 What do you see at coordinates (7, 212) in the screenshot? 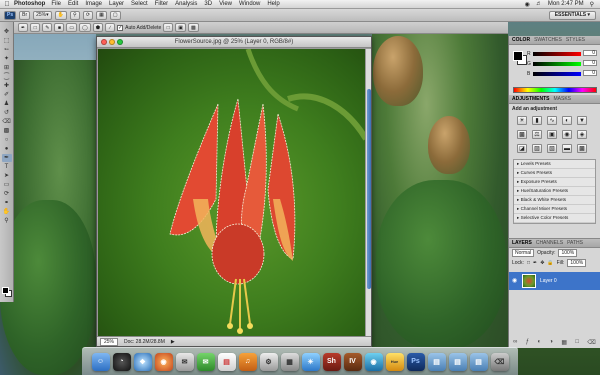
I see `hand-tool-icon: ✋` at bounding box center [7, 212].